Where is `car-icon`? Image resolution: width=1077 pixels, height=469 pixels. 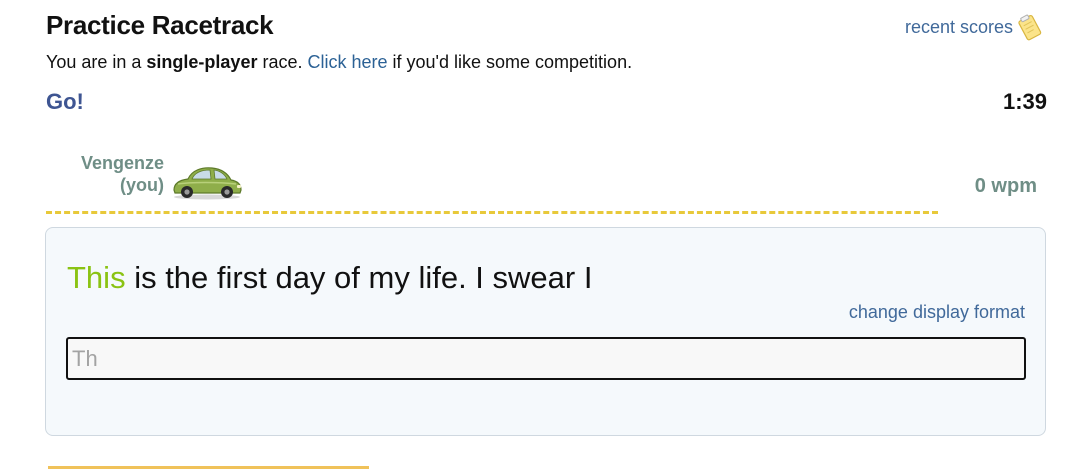 car-icon is located at coordinates (207, 183).